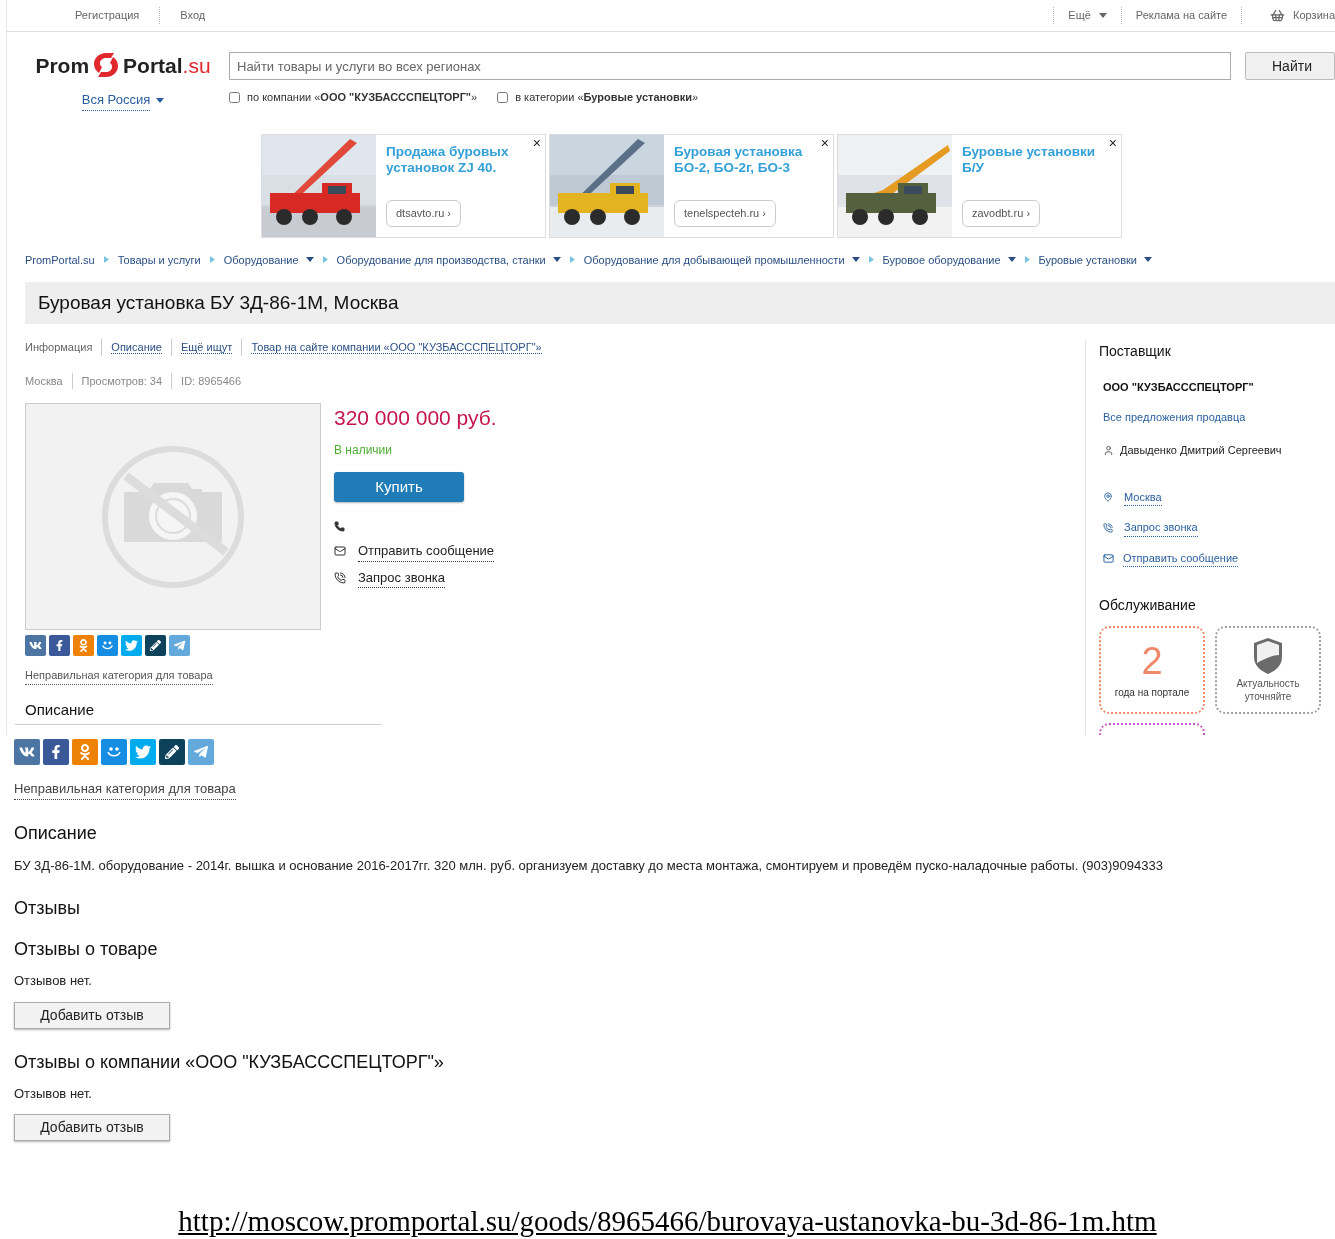 This screenshot has width=1335, height=1239. What do you see at coordinates (415, 418) in the screenshot?
I see `price: 320 000 000 руб.` at bounding box center [415, 418].